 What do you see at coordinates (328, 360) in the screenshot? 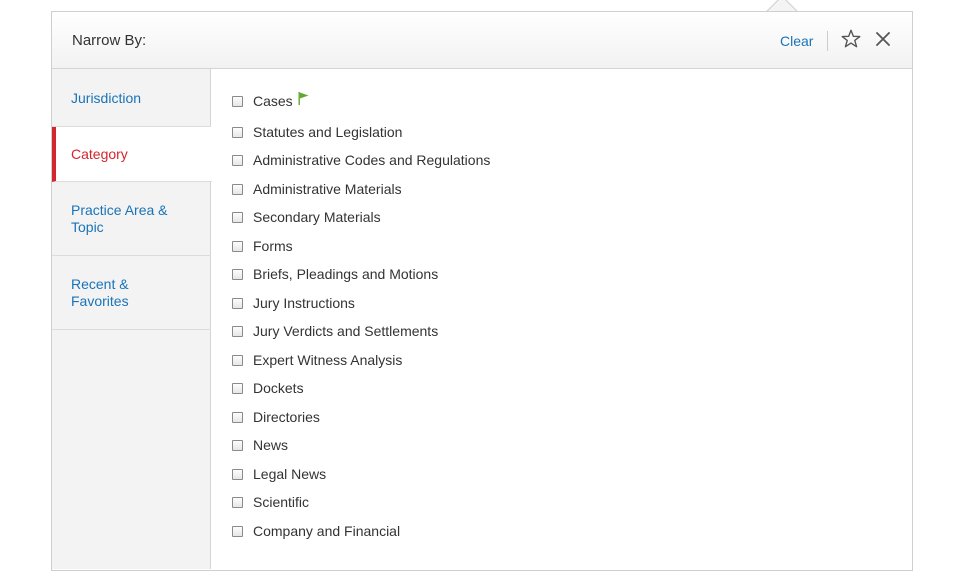
I see `option-label: Expert Witness Analysis` at bounding box center [328, 360].